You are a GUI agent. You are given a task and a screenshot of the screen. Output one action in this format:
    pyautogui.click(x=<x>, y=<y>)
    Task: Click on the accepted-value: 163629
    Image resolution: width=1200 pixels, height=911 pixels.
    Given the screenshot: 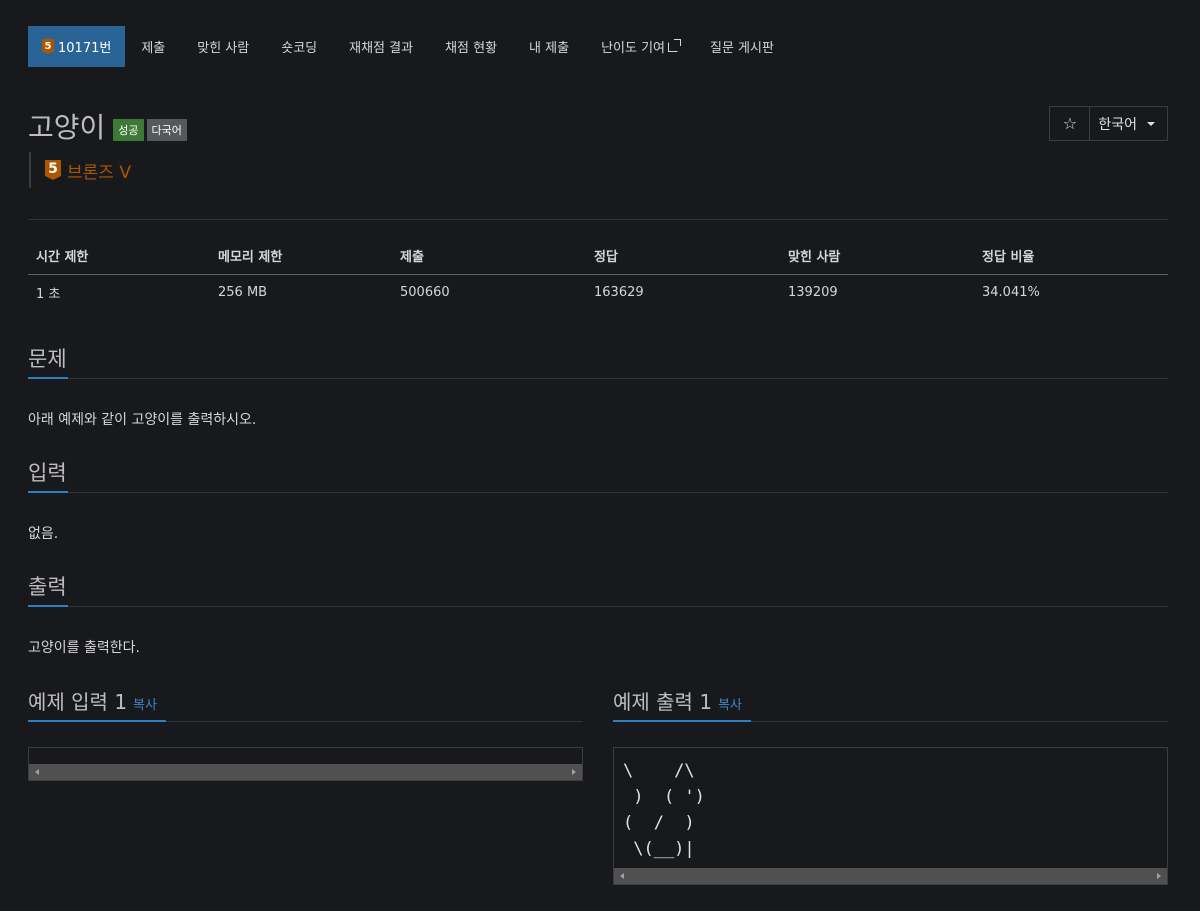 What is the action you would take?
    pyautogui.click(x=619, y=292)
    